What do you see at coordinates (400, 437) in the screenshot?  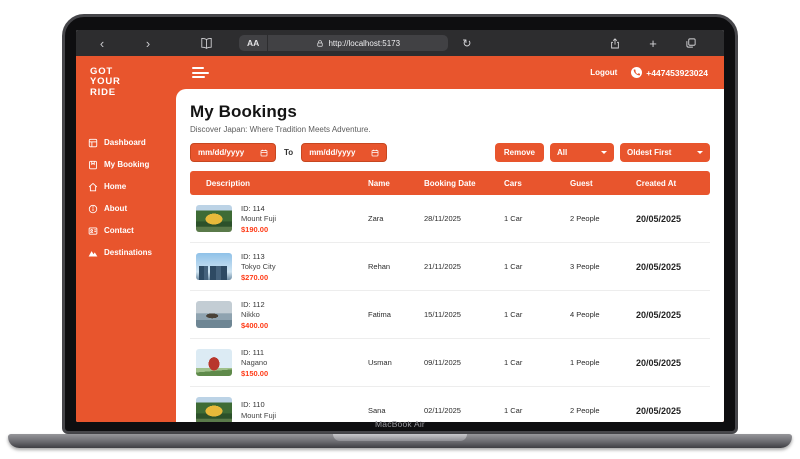 I see `laptop-base-notch` at bounding box center [400, 437].